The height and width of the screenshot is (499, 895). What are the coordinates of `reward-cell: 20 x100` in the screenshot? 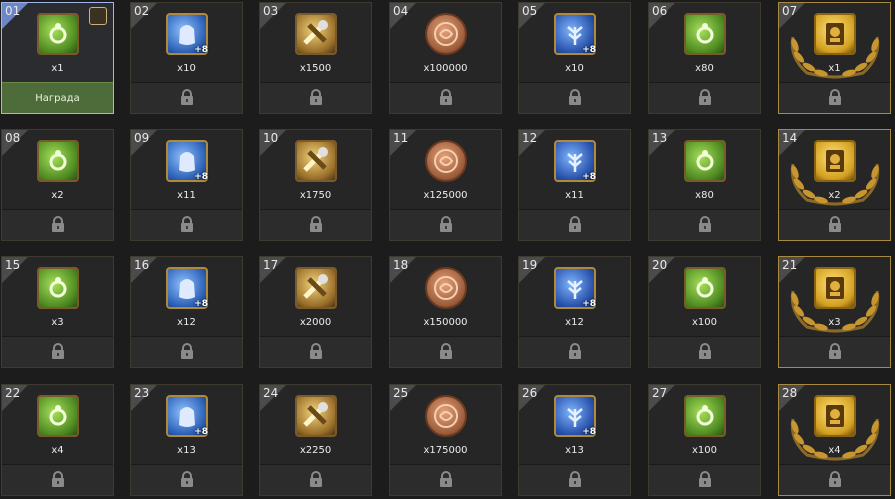 It's located at (704, 312).